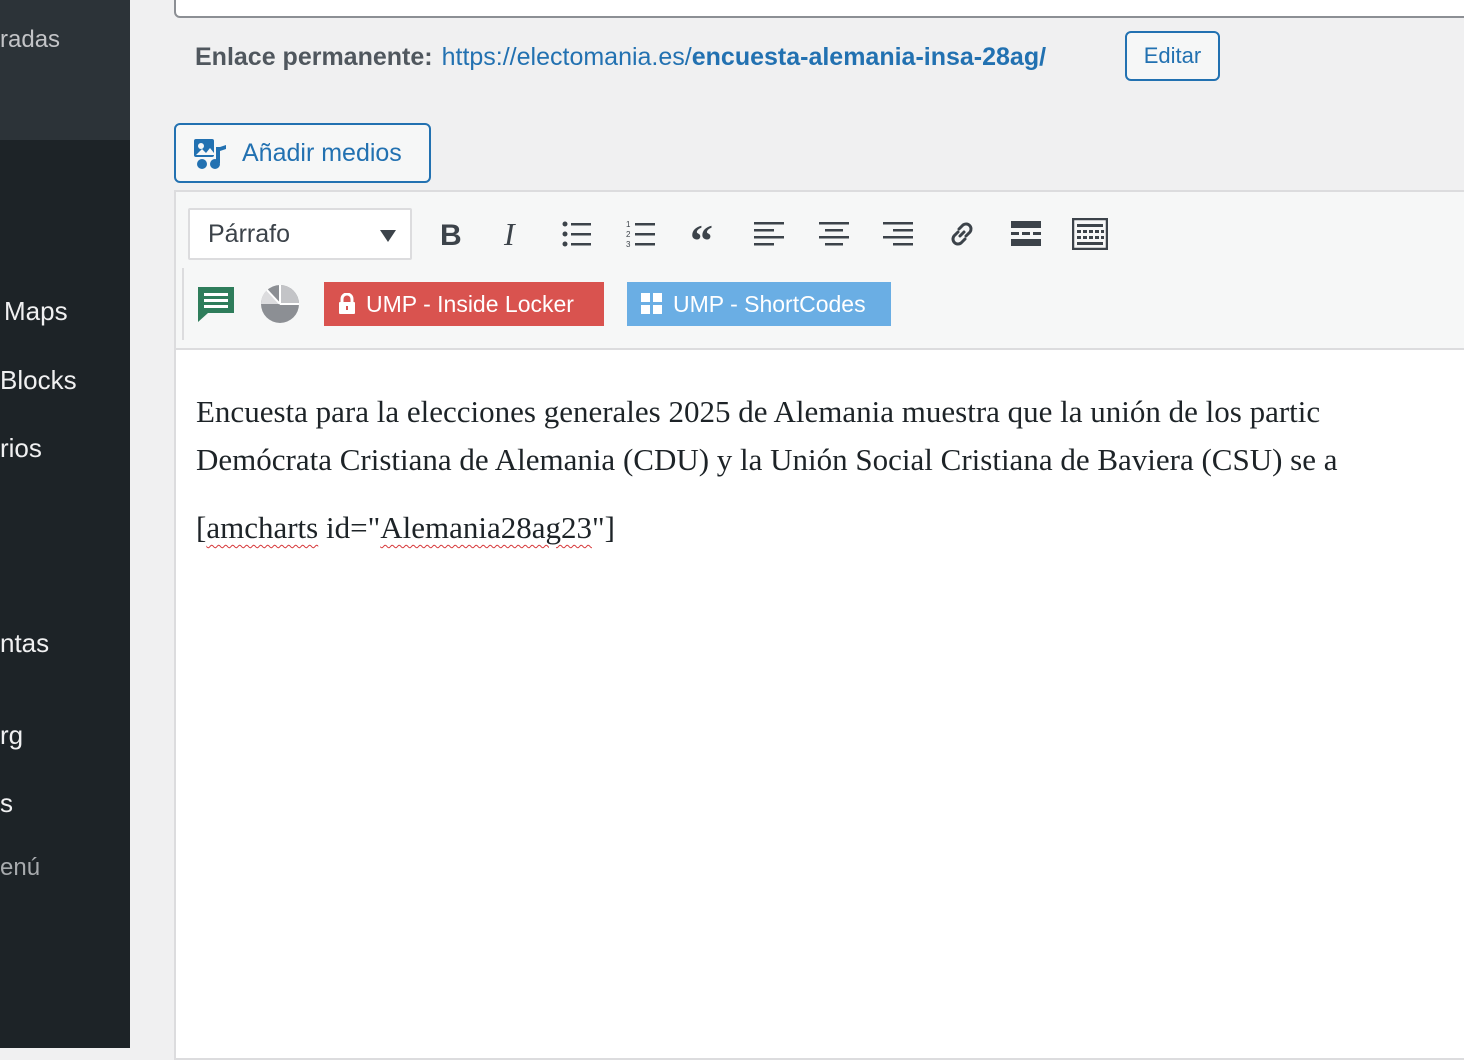 The width and height of the screenshot is (1464, 1060). What do you see at coordinates (249, 233) in the screenshot?
I see `format-select-value: Párrafo` at bounding box center [249, 233].